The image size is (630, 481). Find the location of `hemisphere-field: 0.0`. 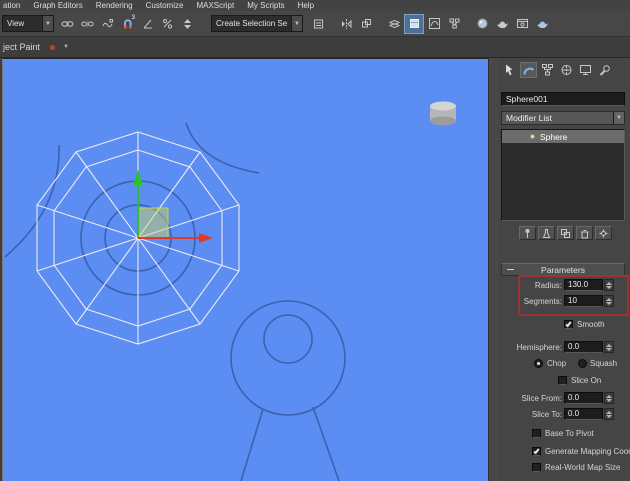

hemisphere-field: 0.0 is located at coordinates (583, 347).